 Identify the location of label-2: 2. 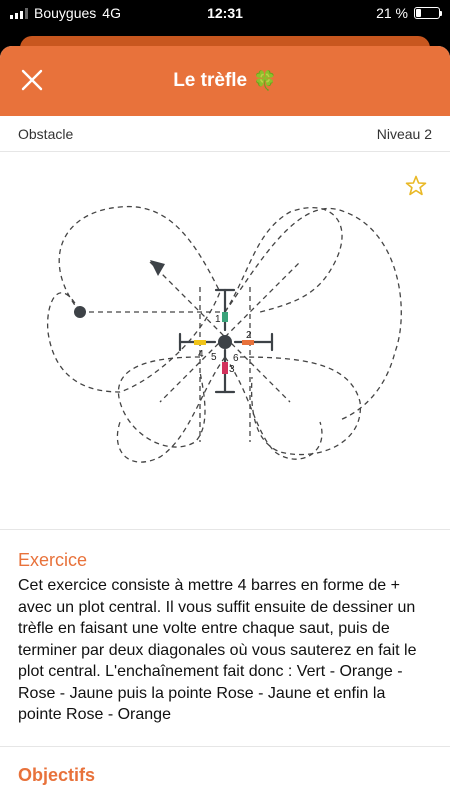
(249, 335).